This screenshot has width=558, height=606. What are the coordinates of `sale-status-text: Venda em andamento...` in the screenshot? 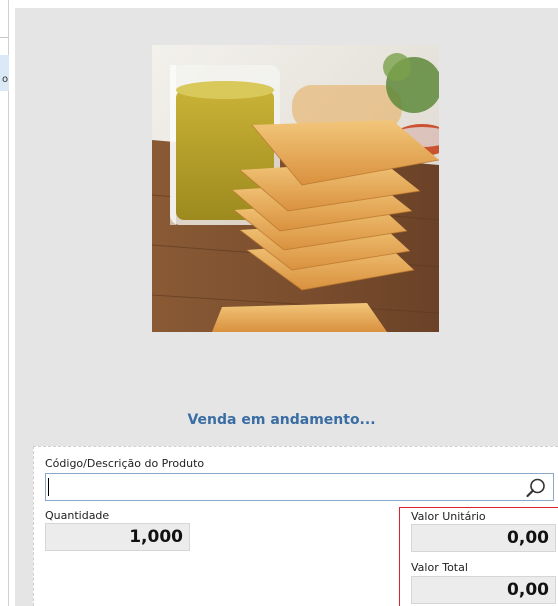 It's located at (281, 420).